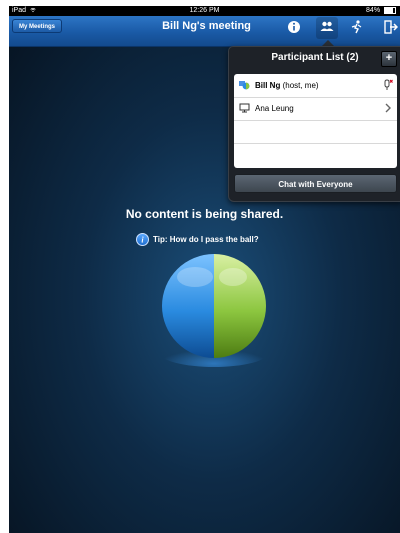  I want to click on participant-name: Bill Ng, so click(268, 85).